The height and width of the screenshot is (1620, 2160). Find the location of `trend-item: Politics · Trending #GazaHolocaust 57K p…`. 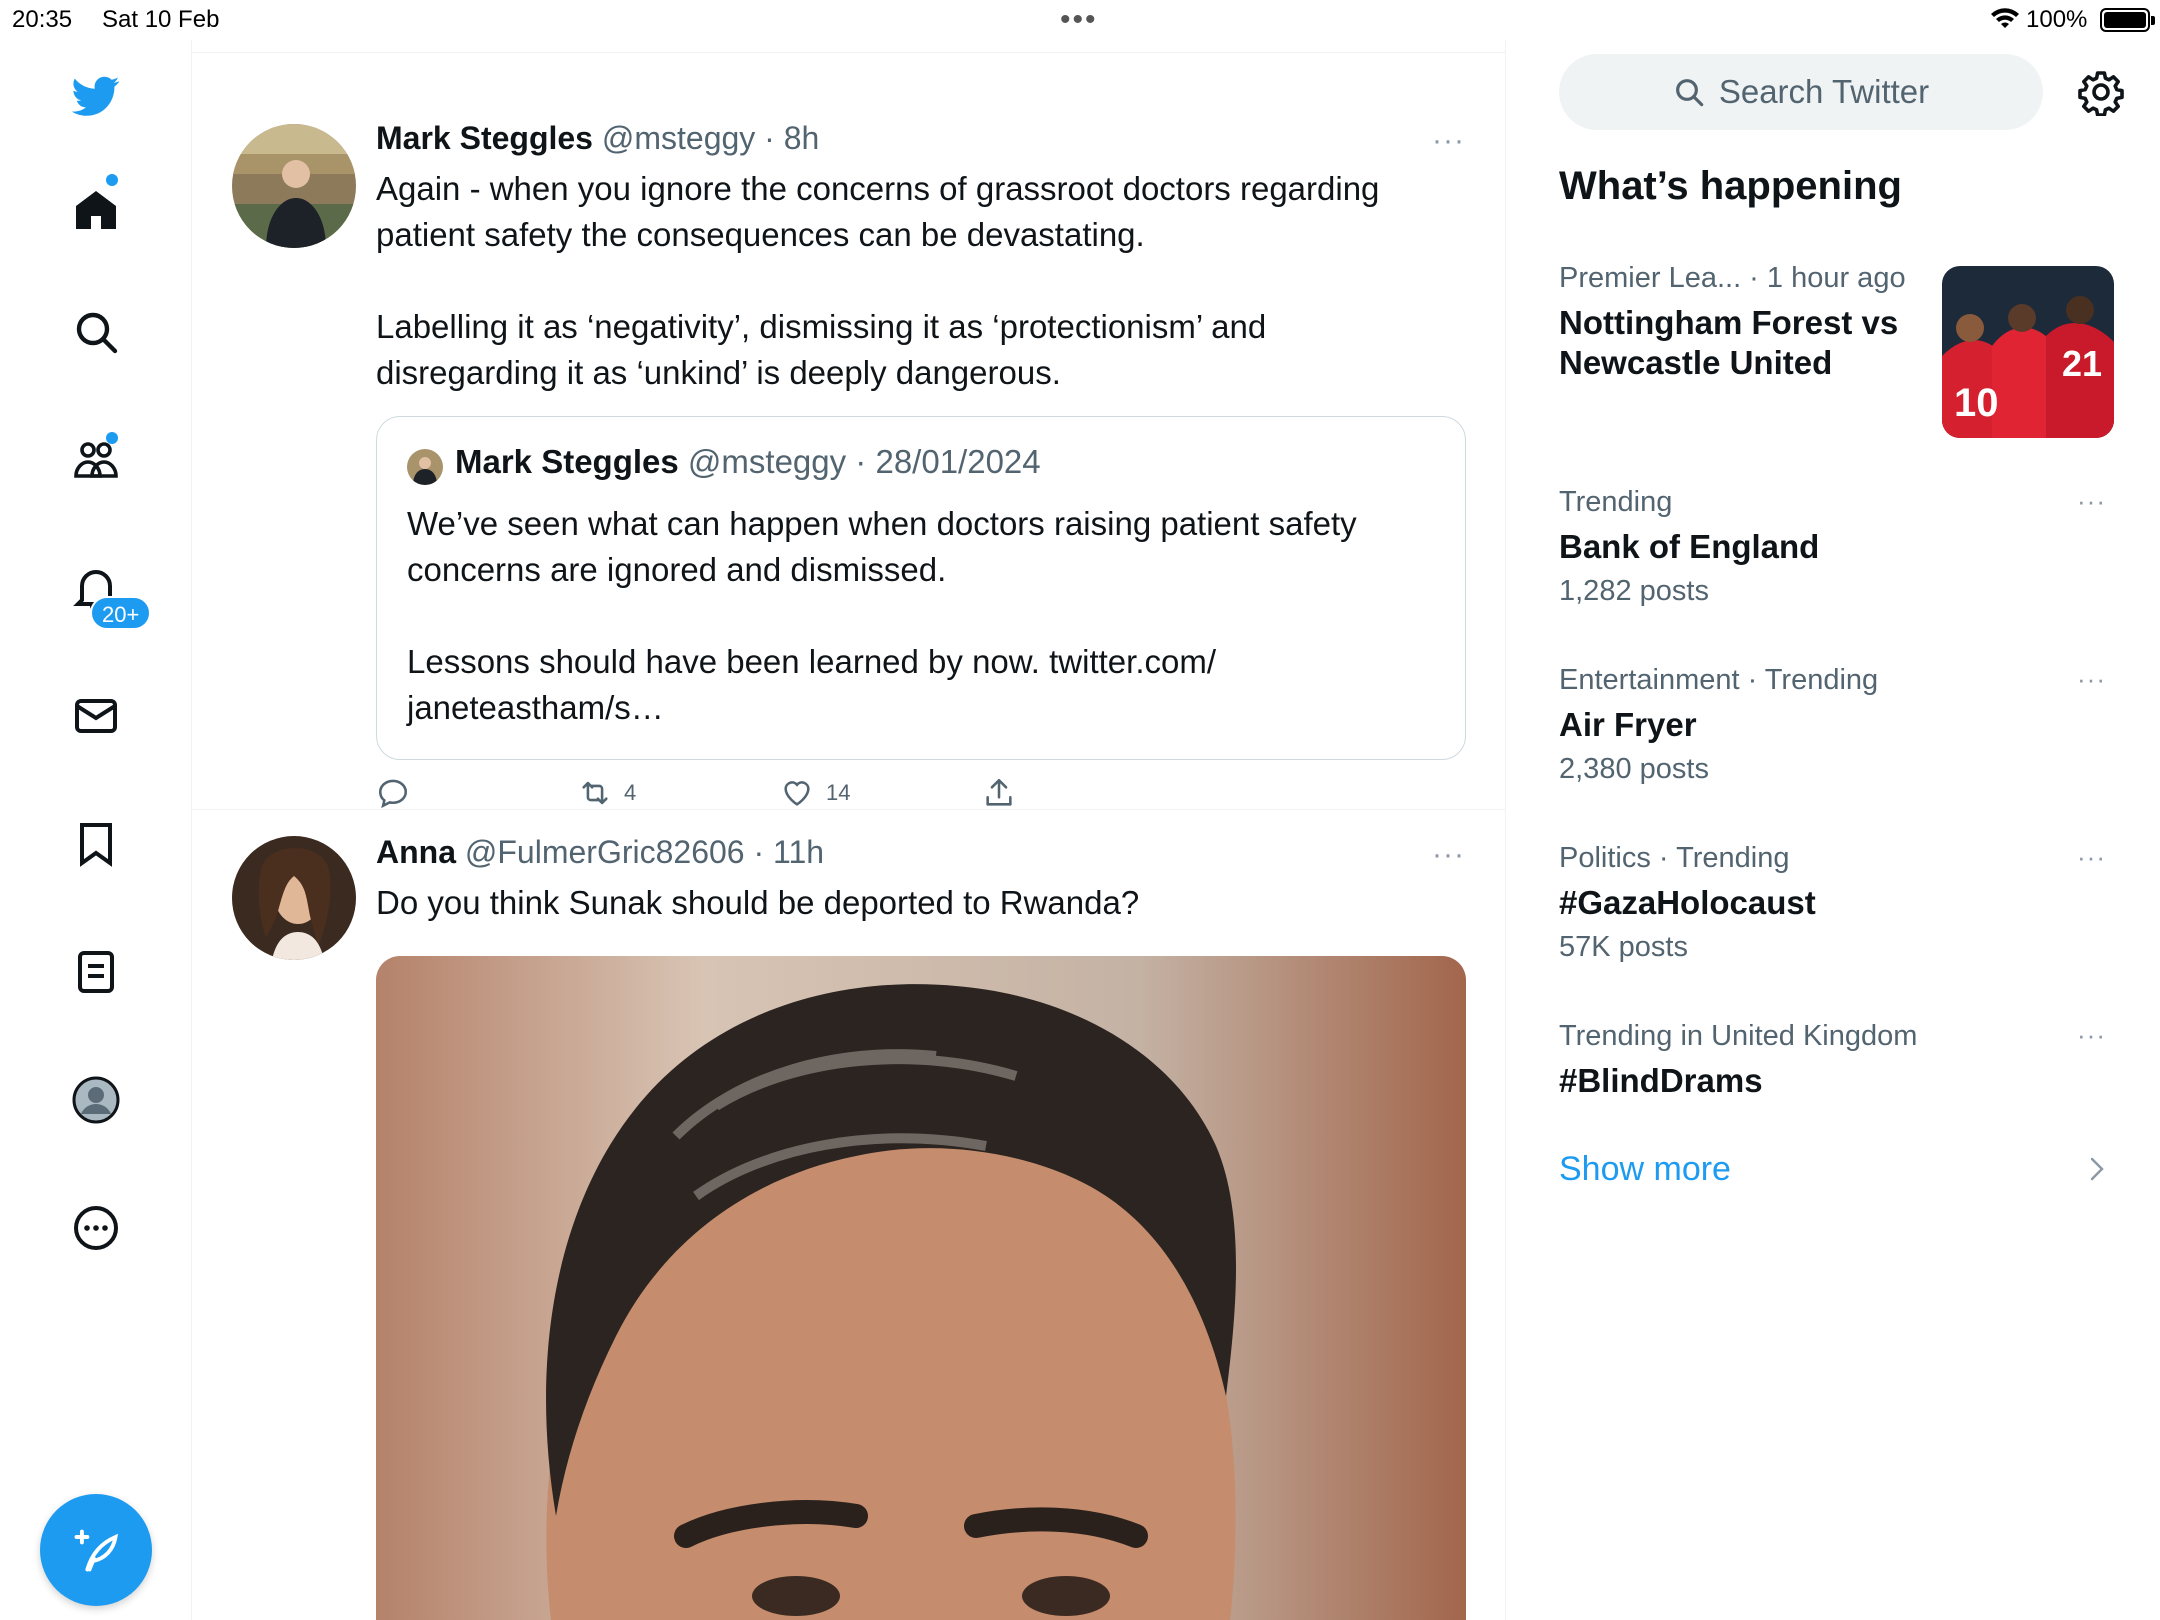

trend-item: Politics · Trending #GazaHolocaust 57K p… is located at coordinates (1839, 903).